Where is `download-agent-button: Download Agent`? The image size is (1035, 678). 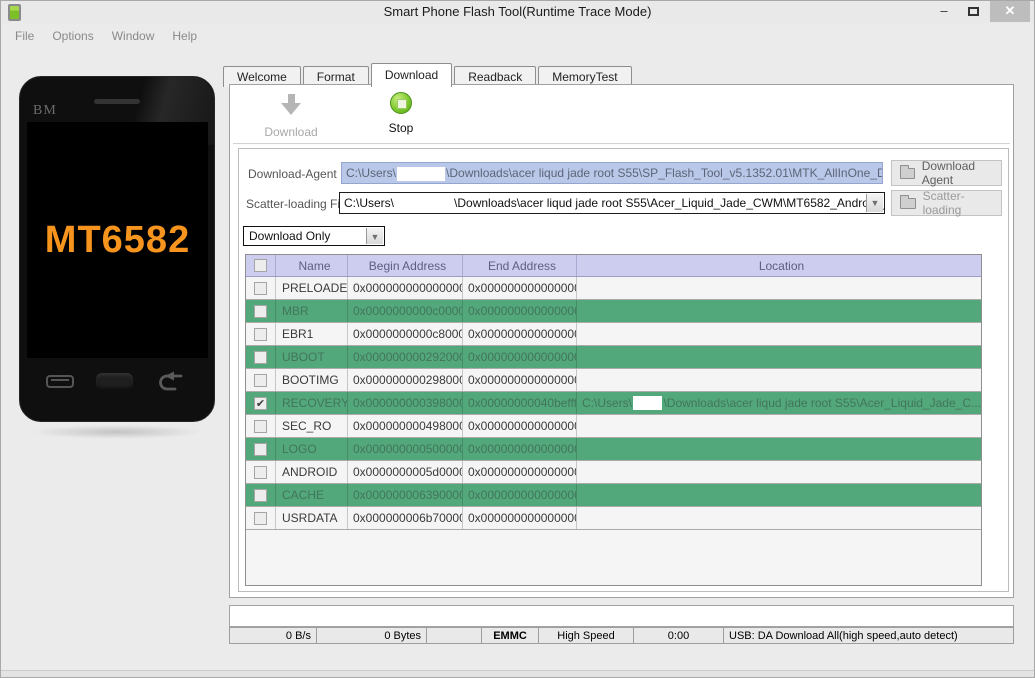
download-agent-button: Download Agent is located at coordinates (946, 173).